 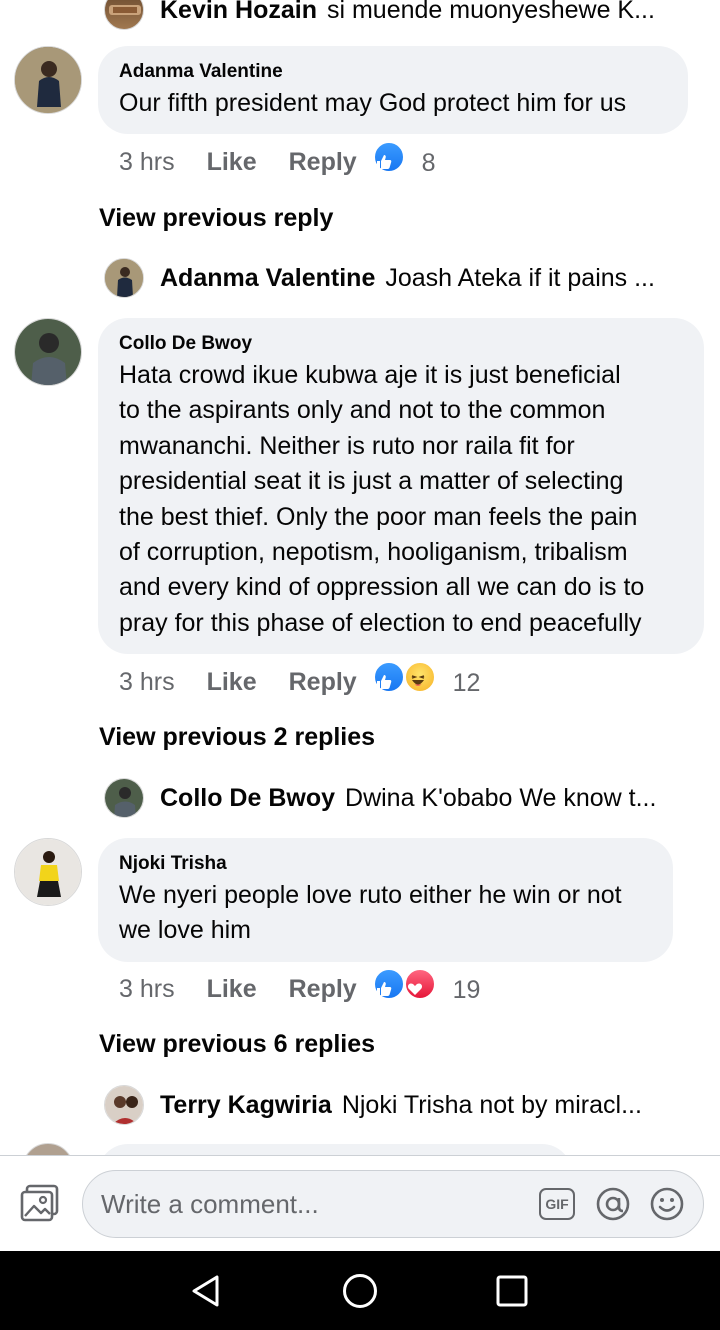 I want to click on reply-author: Terry Kagwiria, so click(x=246, y=1105).